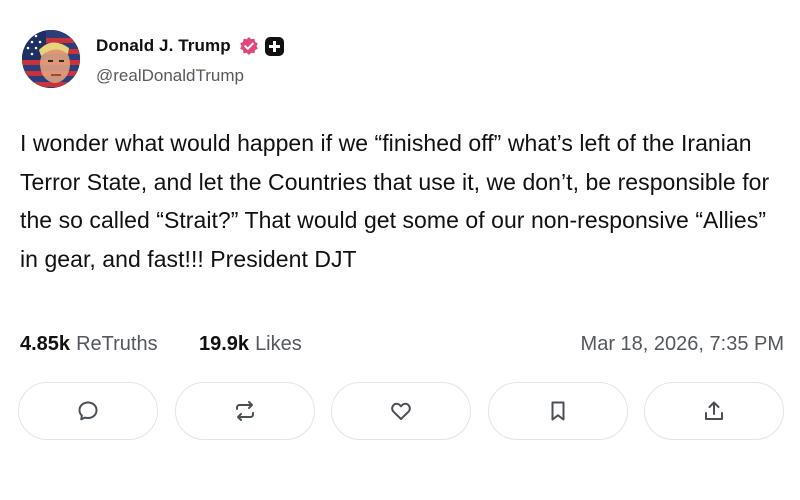 Image resolution: width=800 pixels, height=500 pixels. I want to click on author-handle: @realDonaldTrump, so click(170, 76).